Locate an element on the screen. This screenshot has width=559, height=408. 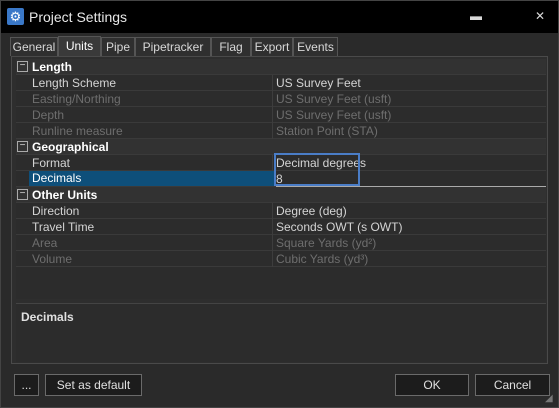
property-value: Degree (deg) is located at coordinates (311, 211).